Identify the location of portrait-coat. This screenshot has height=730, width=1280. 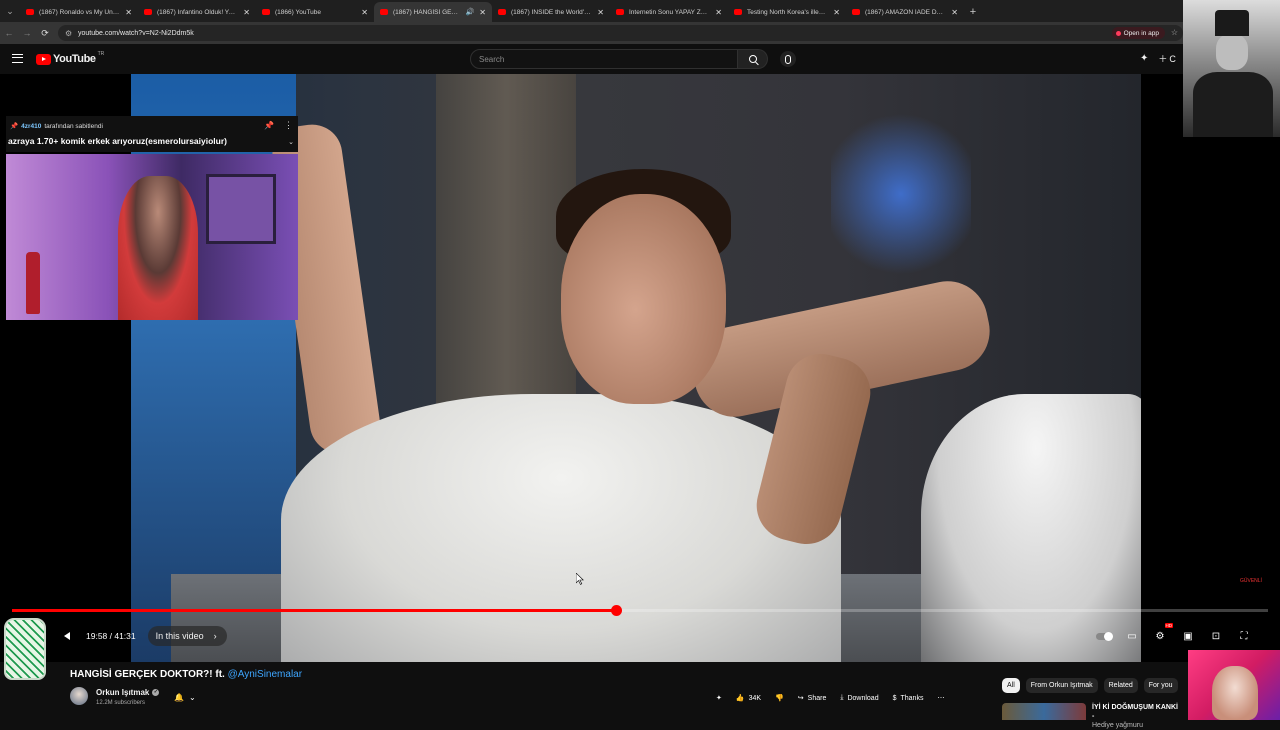
(1233, 104).